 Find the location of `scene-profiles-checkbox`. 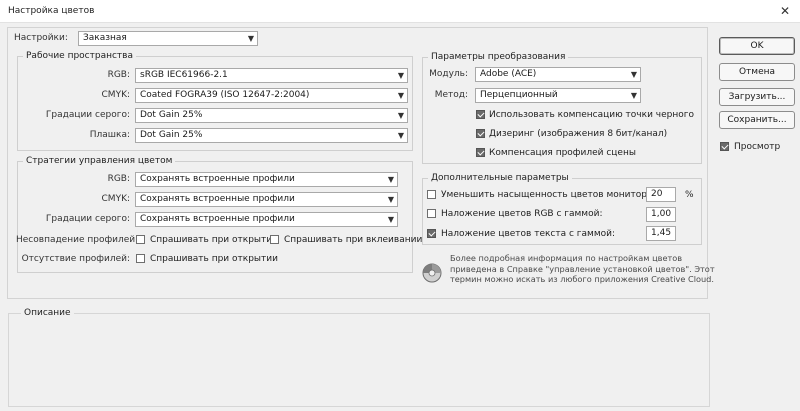

scene-profiles-checkbox is located at coordinates (480, 152).